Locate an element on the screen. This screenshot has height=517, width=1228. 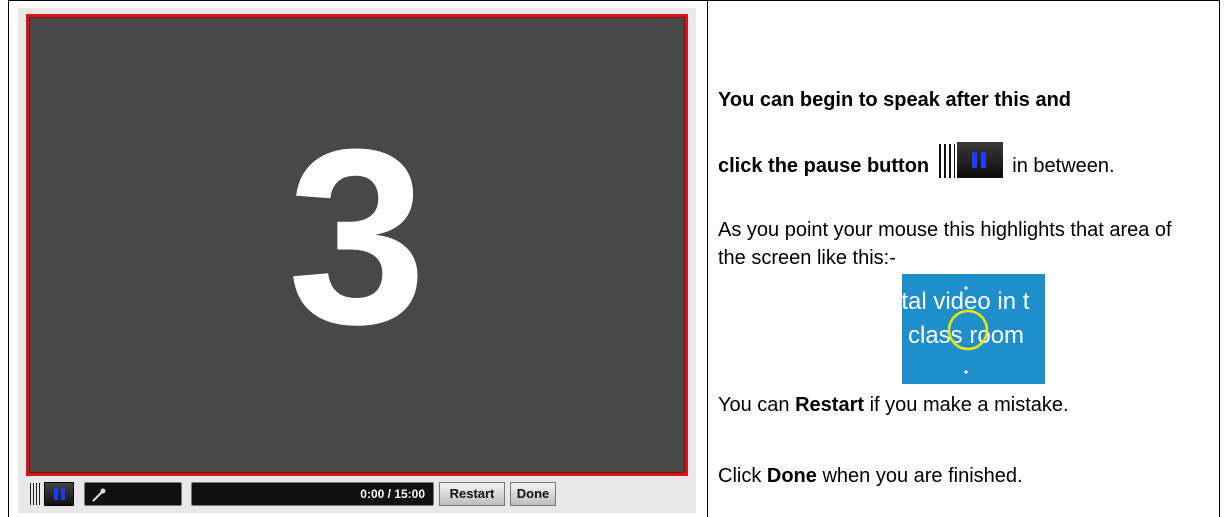
highlight-demo-image: ital video in t class room is located at coordinates (973, 329).